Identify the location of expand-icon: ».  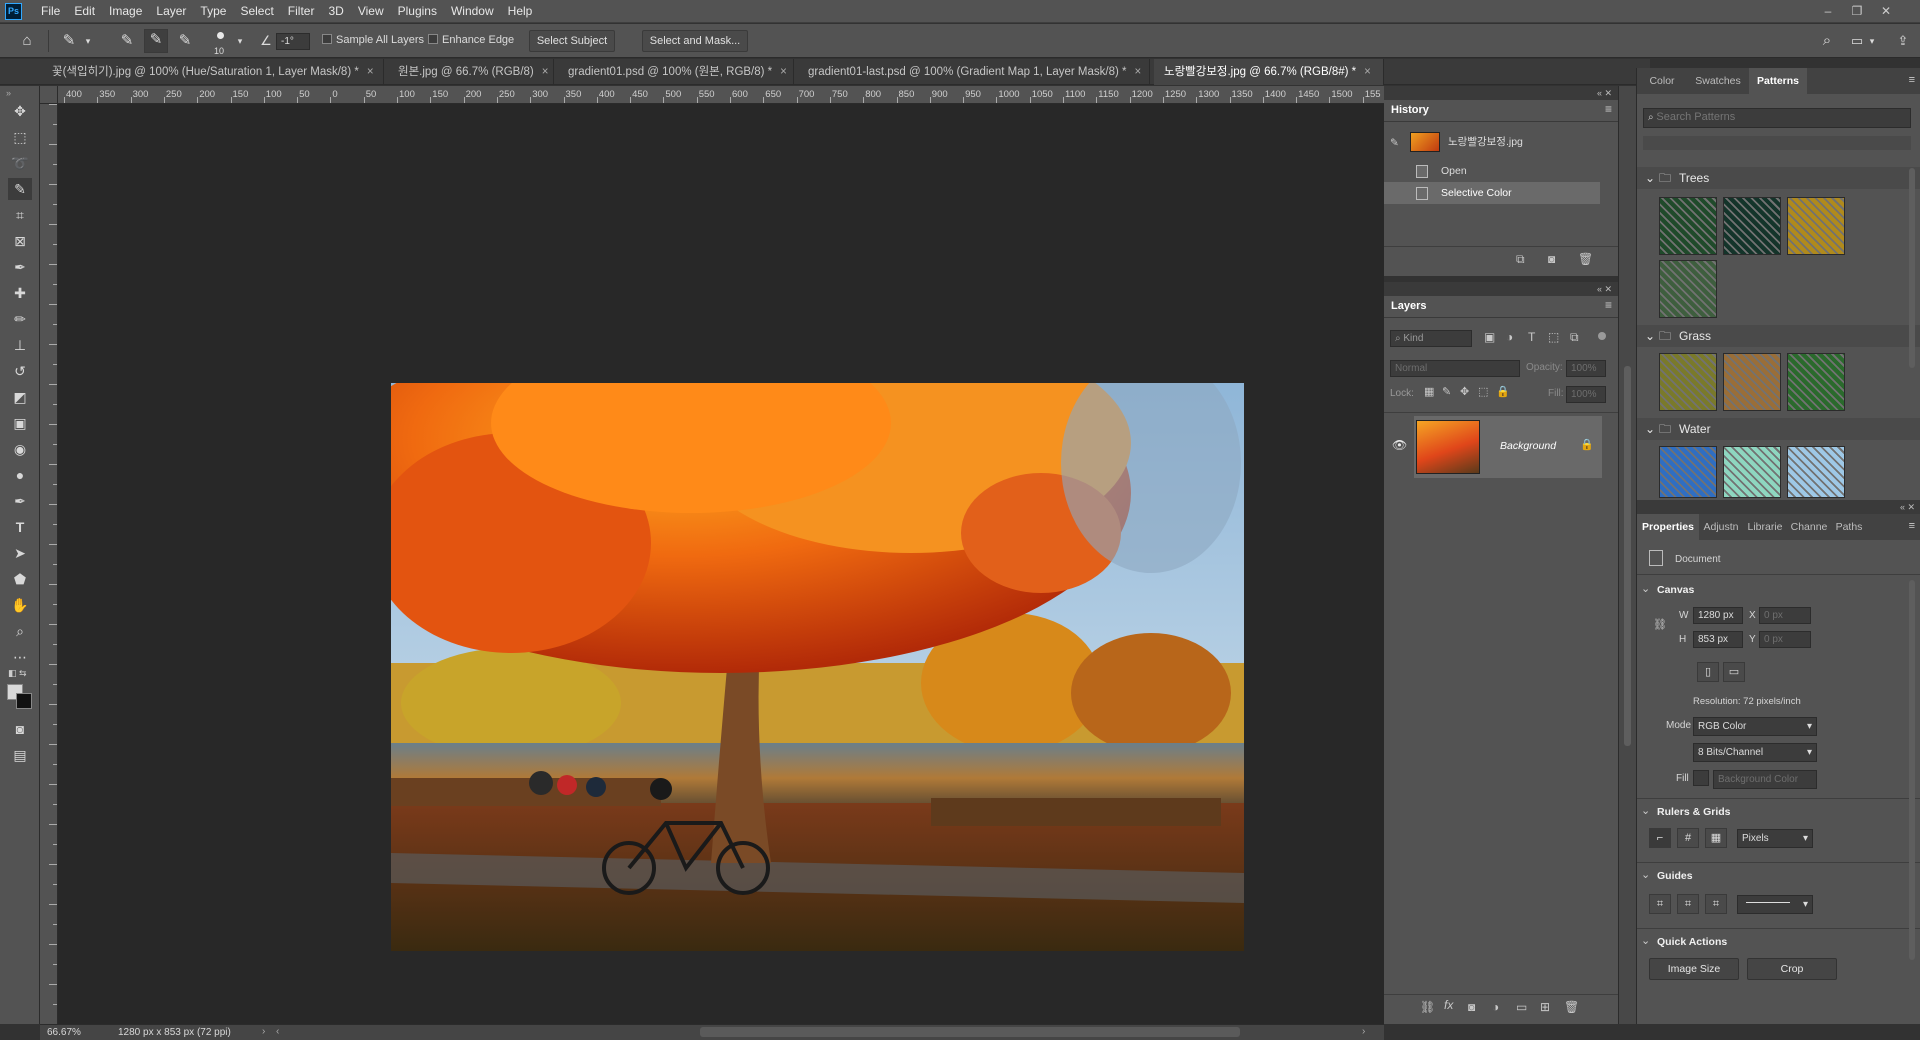
(8, 93).